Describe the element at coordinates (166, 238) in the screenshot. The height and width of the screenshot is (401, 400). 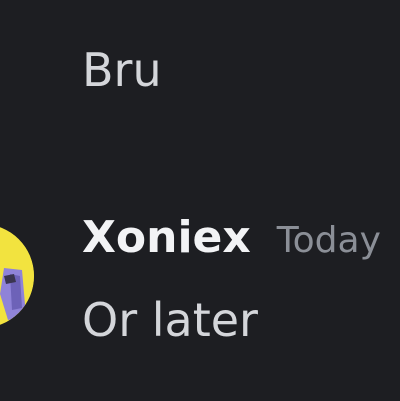
I see `username: Xoniex` at that location.